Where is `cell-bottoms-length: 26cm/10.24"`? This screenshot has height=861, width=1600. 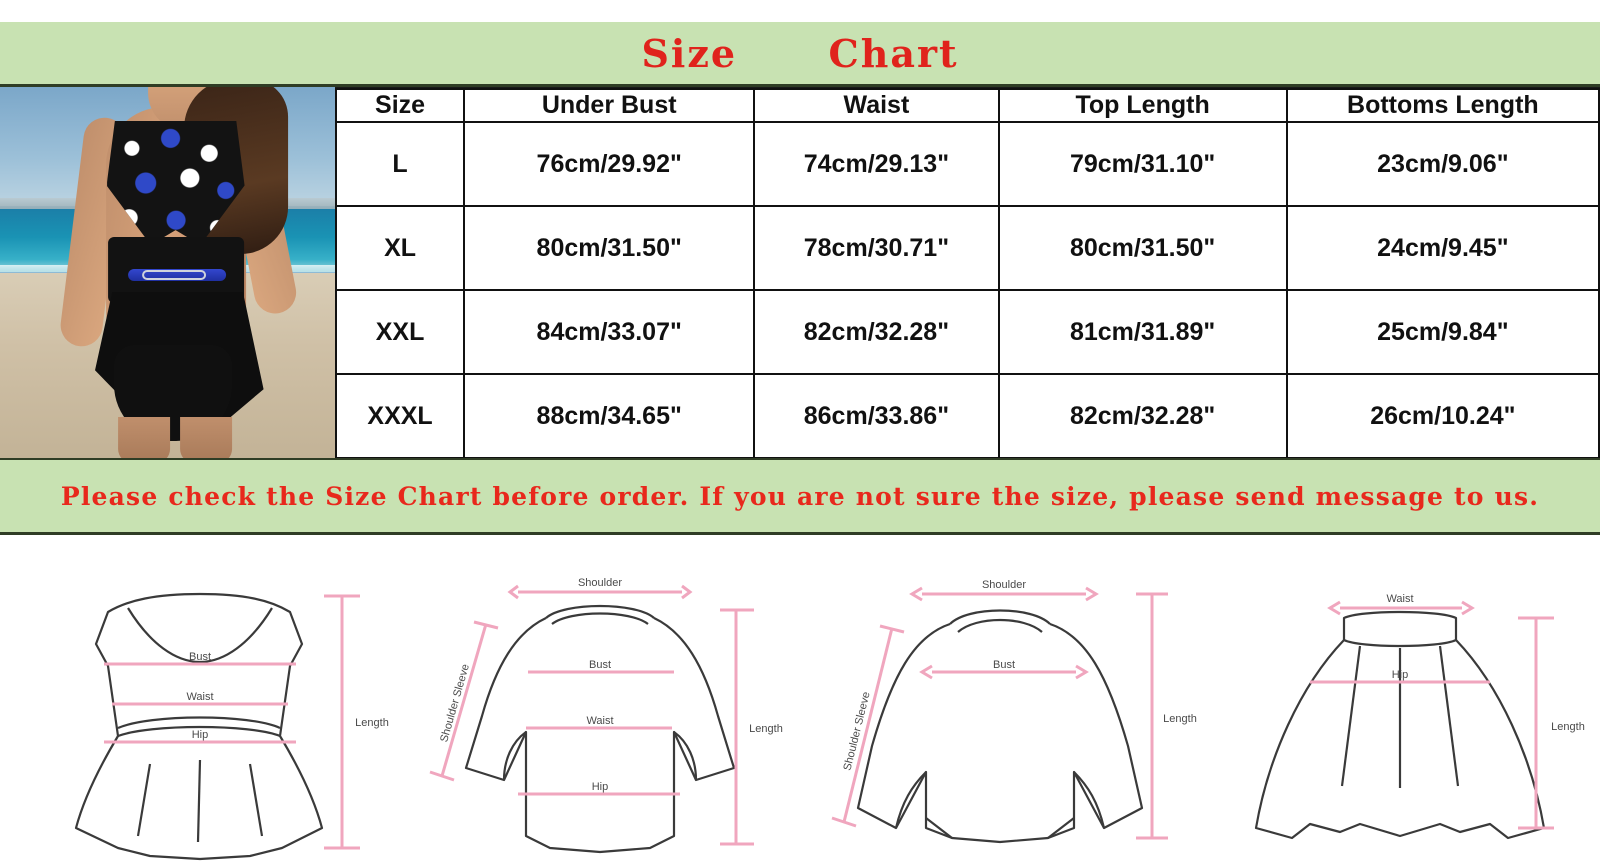
cell-bottoms-length: 26cm/10.24" is located at coordinates (1442, 416).